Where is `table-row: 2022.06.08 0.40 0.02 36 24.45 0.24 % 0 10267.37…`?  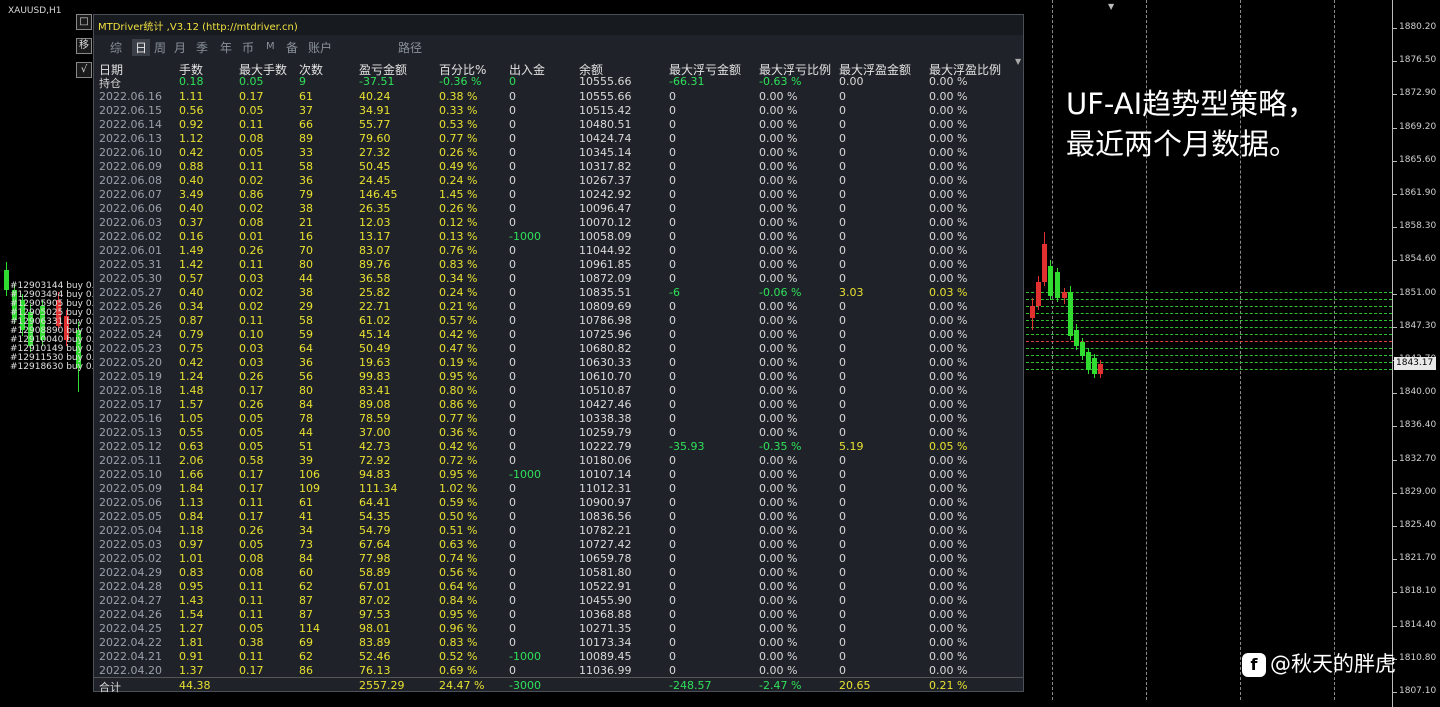
table-row: 2022.06.08 0.40 0.02 36 24.45 0.24 % 0 10267.37… is located at coordinates (558, 181).